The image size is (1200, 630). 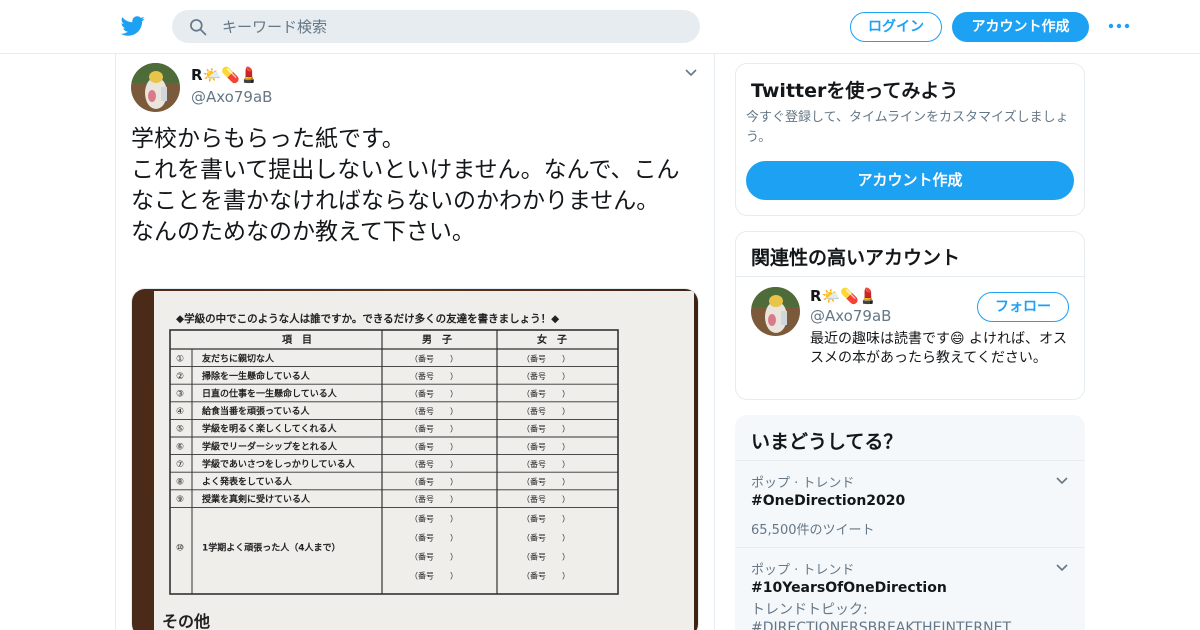 I want to click on worksheet-row-item: よく発表をしている人, so click(x=247, y=482).